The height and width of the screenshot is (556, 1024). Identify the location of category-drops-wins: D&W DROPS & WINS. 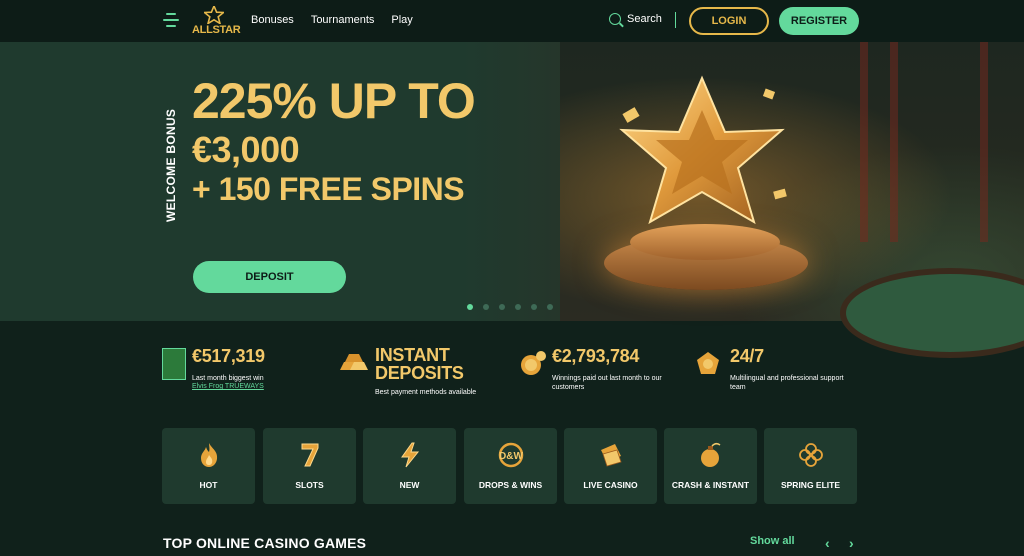
(510, 466).